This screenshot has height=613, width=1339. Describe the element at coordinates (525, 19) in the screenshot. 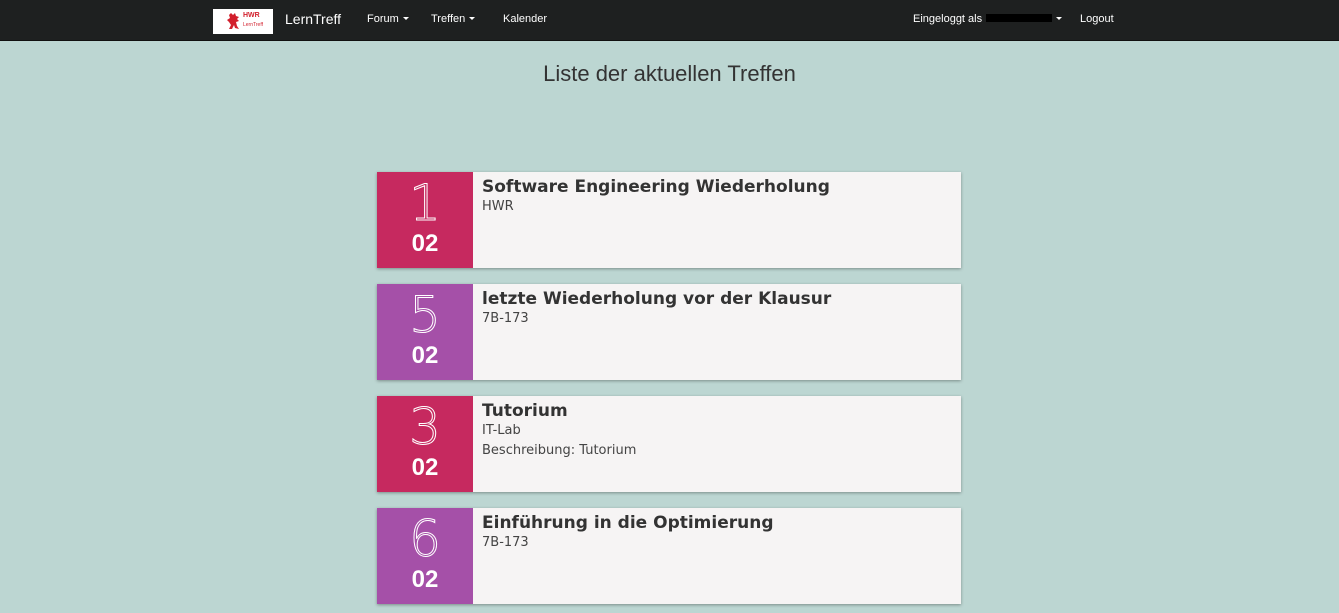

I see `nav-kalender-link: Kalender` at that location.